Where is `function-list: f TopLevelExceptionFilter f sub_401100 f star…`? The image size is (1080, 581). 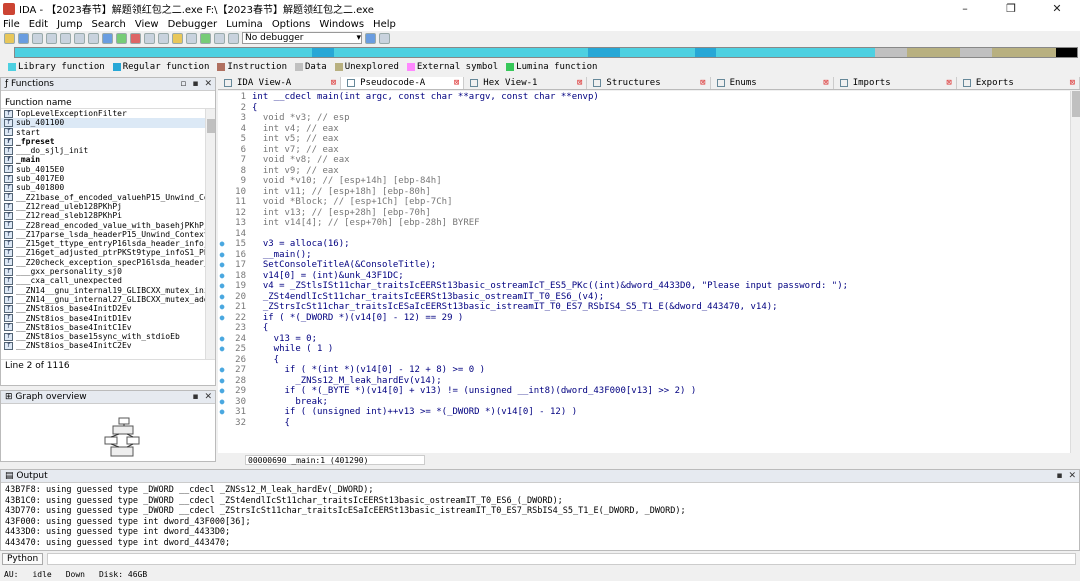 function-list: f TopLevelExceptionFilter f sub_401100 f star… is located at coordinates (108, 234).